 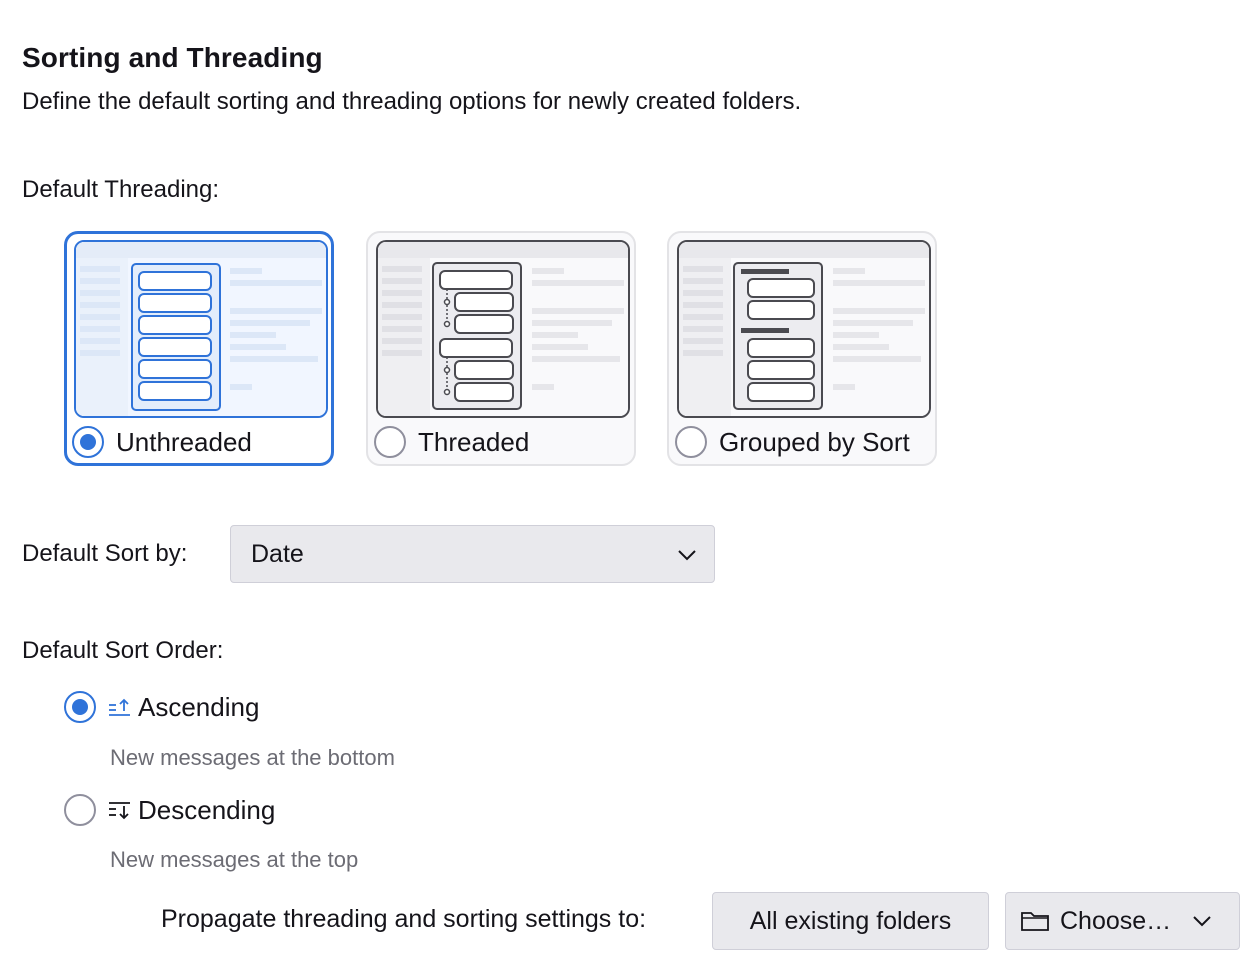 I want to click on sort-order-ascending: Ascending, so click(x=161, y=707).